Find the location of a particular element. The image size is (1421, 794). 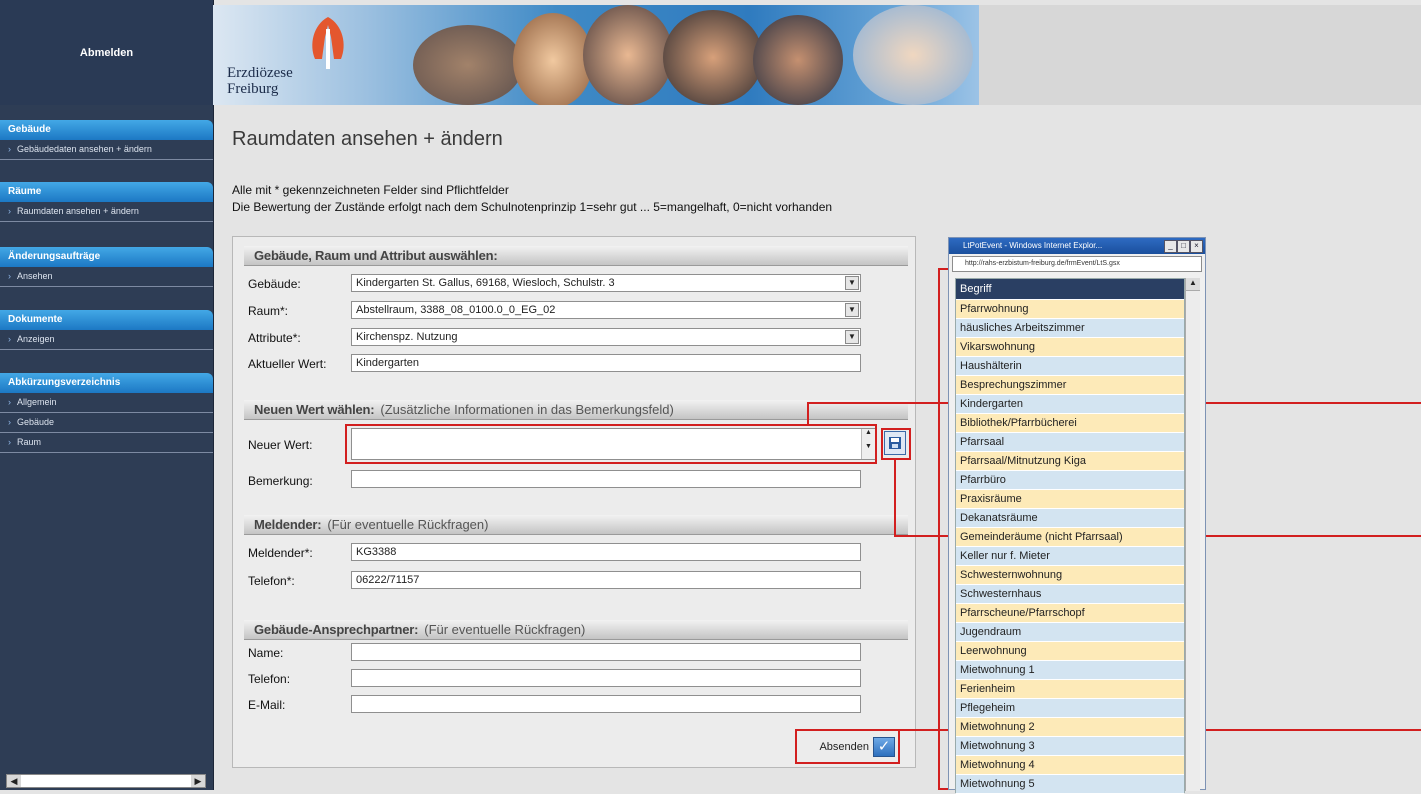

list-item: Gemeinderäume (nicht Pfarrsaal) is located at coordinates (1070, 537).